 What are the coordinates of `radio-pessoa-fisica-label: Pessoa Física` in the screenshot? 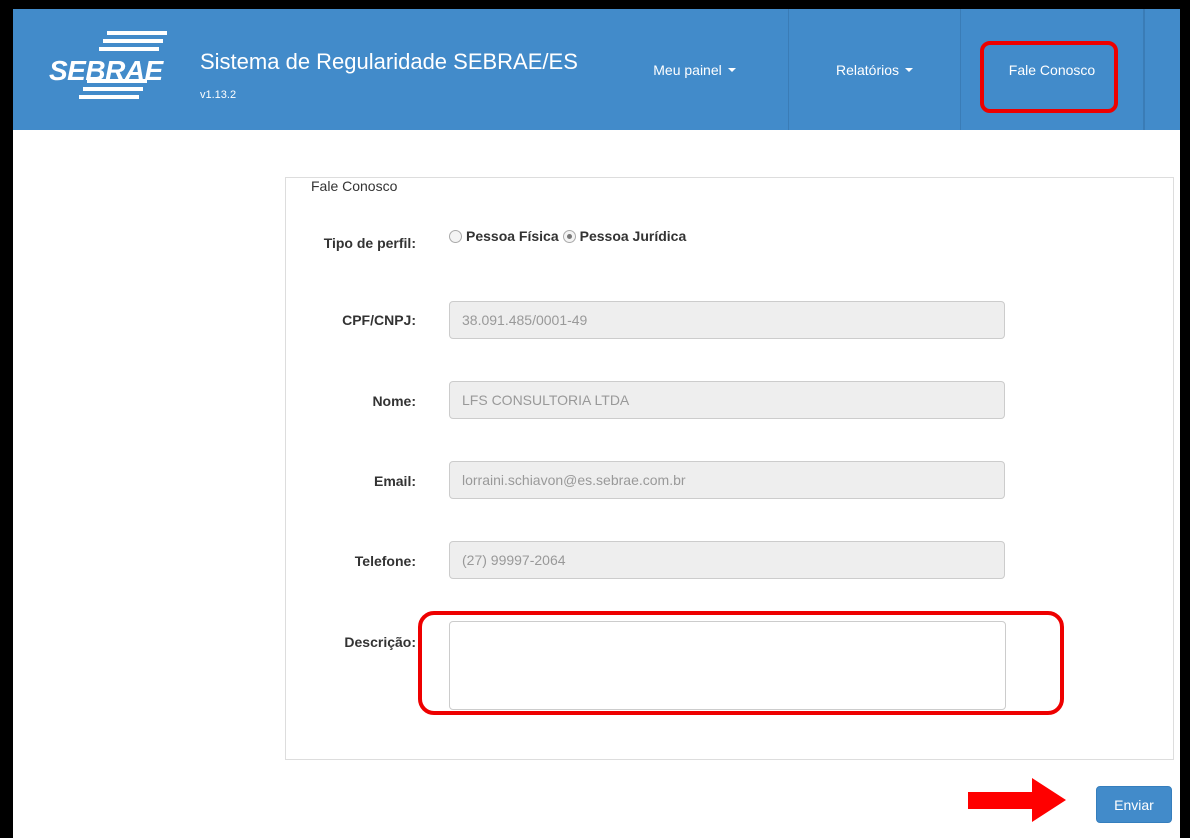 It's located at (512, 236).